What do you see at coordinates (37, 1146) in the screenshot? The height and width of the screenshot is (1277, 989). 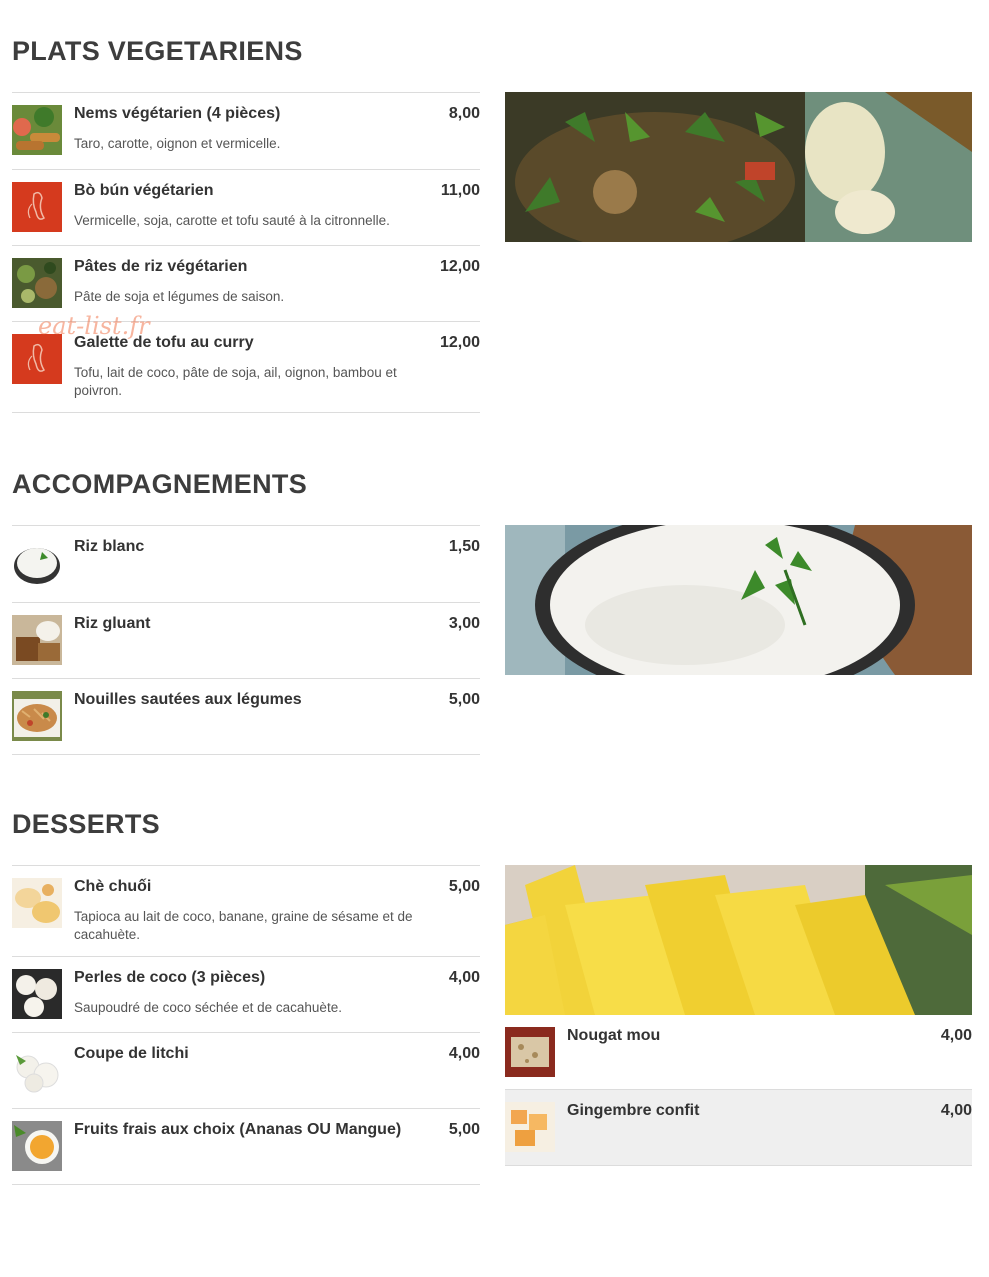 I see `fruits-frais-thumbnail` at bounding box center [37, 1146].